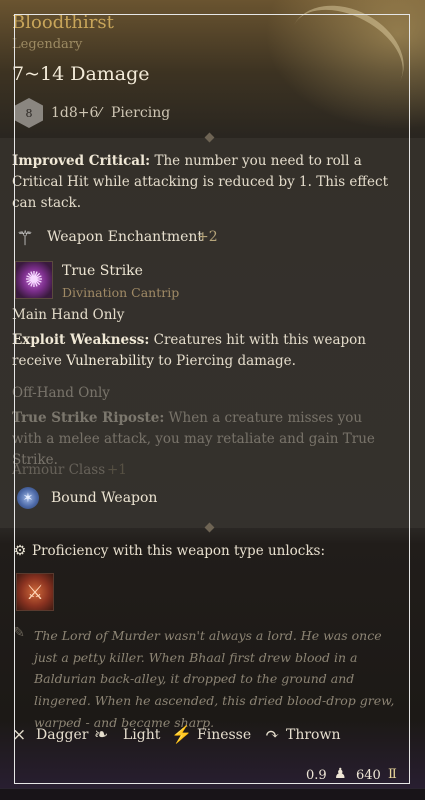 Image resolution: width=425 pixels, height=800 pixels. What do you see at coordinates (59, 470) in the screenshot?
I see `armour-class-label: Armour Class` at bounding box center [59, 470].